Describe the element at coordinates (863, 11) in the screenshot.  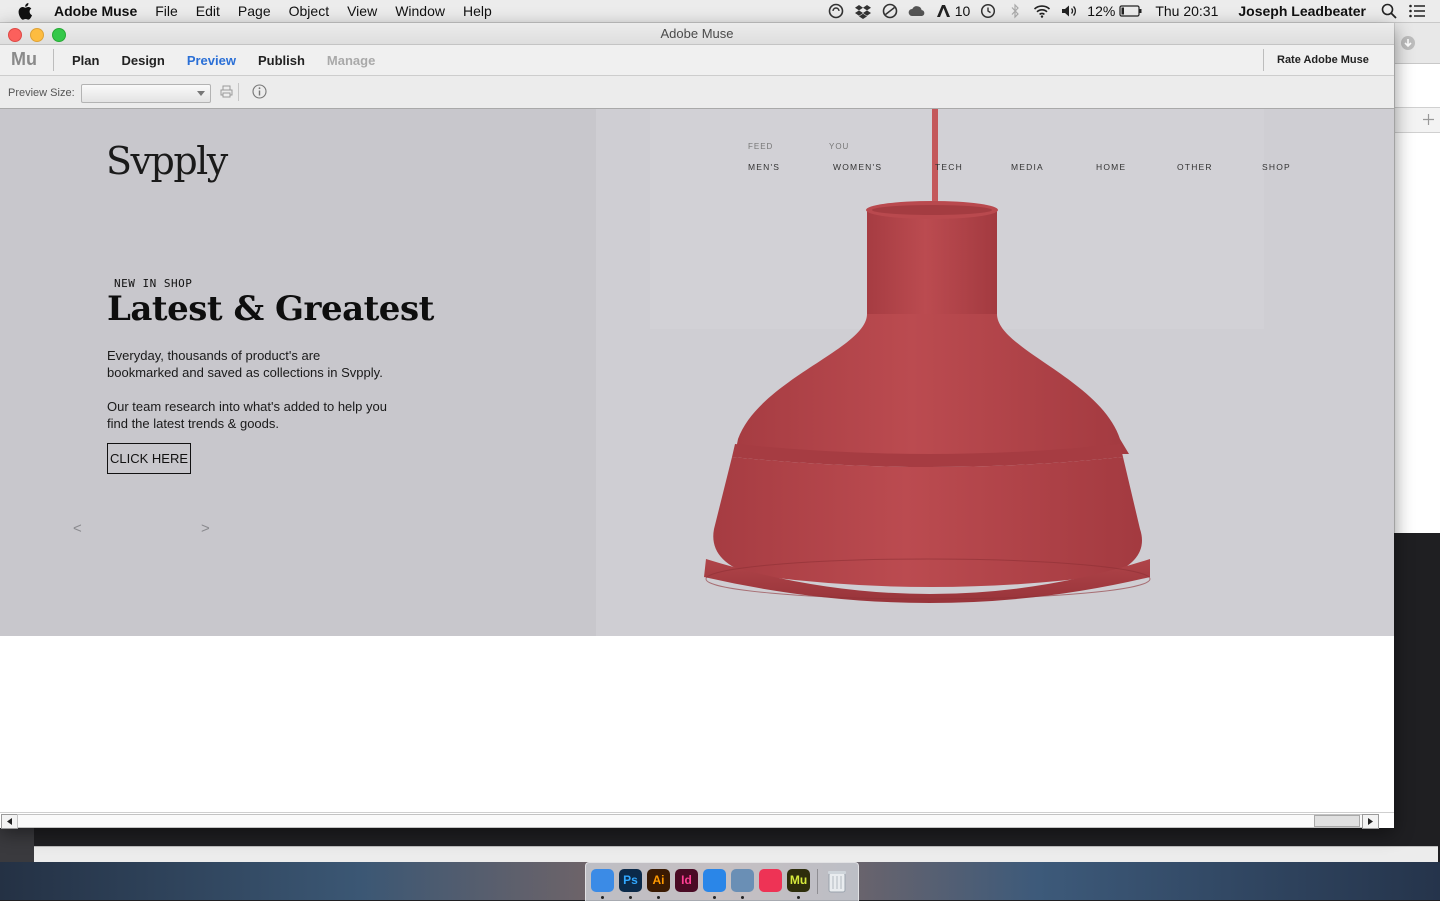
I see `dropbox-icon` at that location.